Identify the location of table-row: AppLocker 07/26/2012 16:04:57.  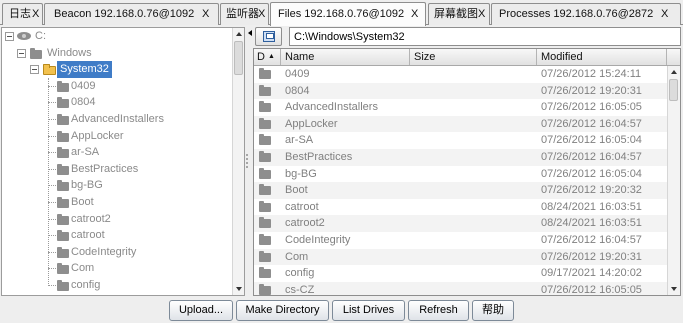
(460, 124).